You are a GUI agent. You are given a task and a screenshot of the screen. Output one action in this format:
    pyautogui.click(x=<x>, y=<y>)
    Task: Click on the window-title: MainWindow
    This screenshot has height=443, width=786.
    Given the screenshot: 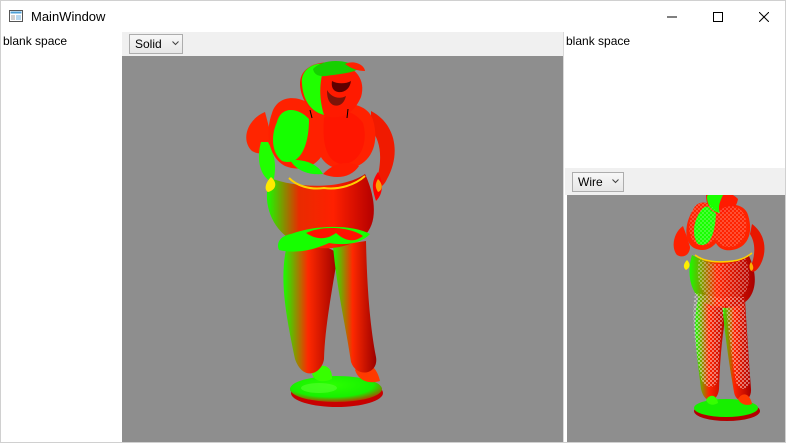 What is the action you would take?
    pyautogui.click(x=68, y=16)
    